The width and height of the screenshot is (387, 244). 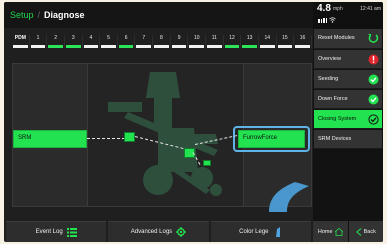 I want to click on top-bar: Setup / Diagnose, so click(x=158, y=15).